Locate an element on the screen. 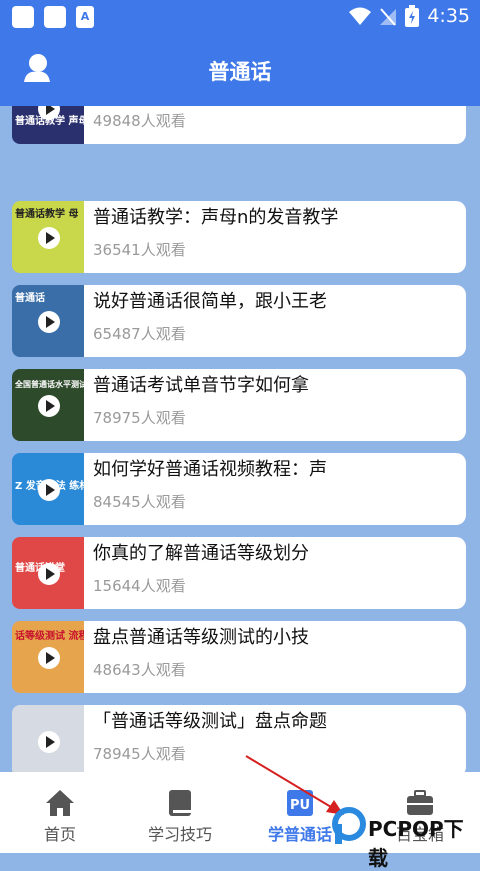  view-count: 84545人观看 is located at coordinates (139, 502).